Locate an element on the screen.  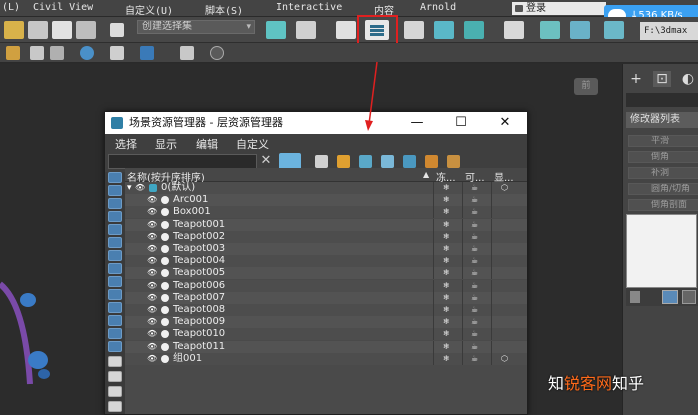
create-layer-icon is located at coordinates (343, 161).